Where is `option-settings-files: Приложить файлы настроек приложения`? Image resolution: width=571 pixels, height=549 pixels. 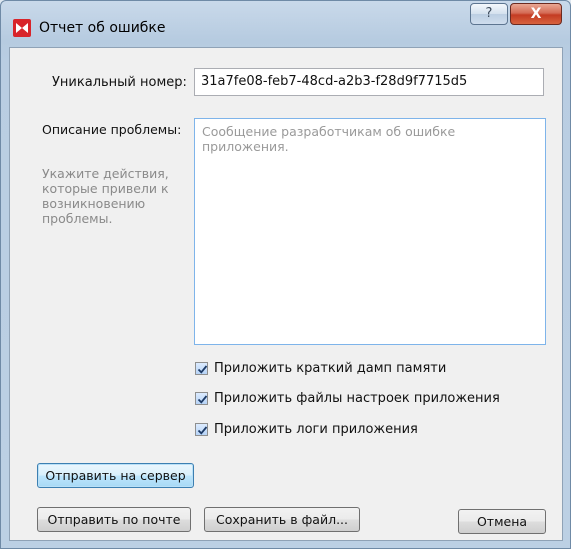
option-settings-files: Приложить файлы настроек приложения is located at coordinates (347, 398).